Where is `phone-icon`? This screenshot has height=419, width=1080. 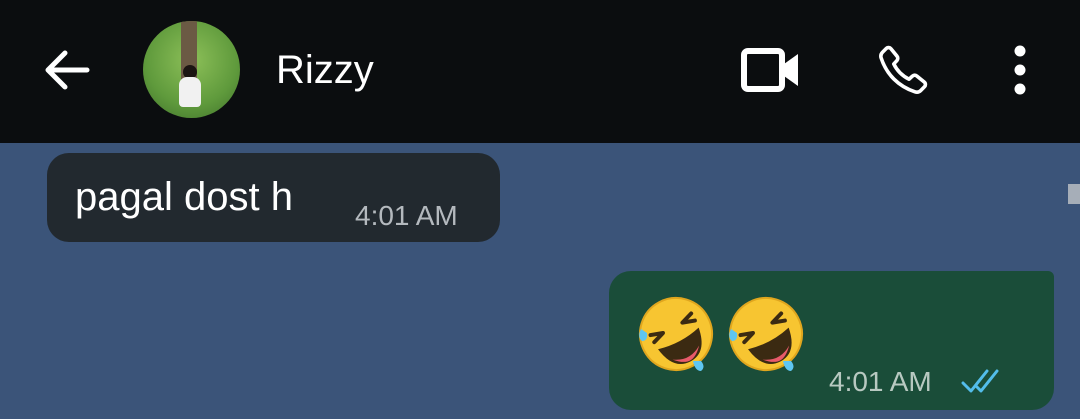
phone-icon is located at coordinates (903, 69).